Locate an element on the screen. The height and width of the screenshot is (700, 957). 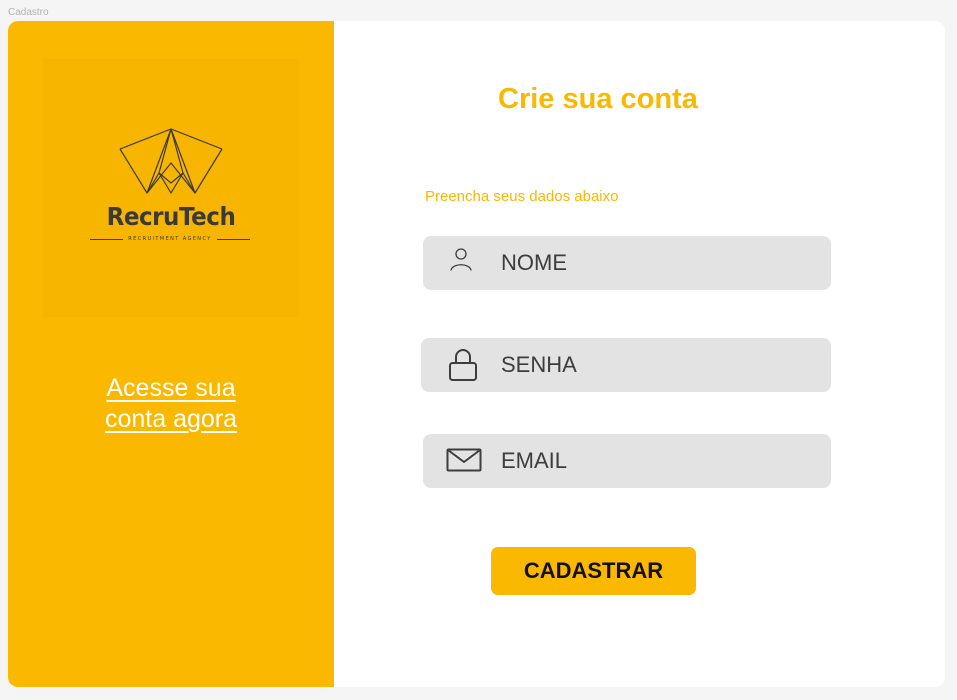
register-button: CADASTRAR is located at coordinates (593, 571).